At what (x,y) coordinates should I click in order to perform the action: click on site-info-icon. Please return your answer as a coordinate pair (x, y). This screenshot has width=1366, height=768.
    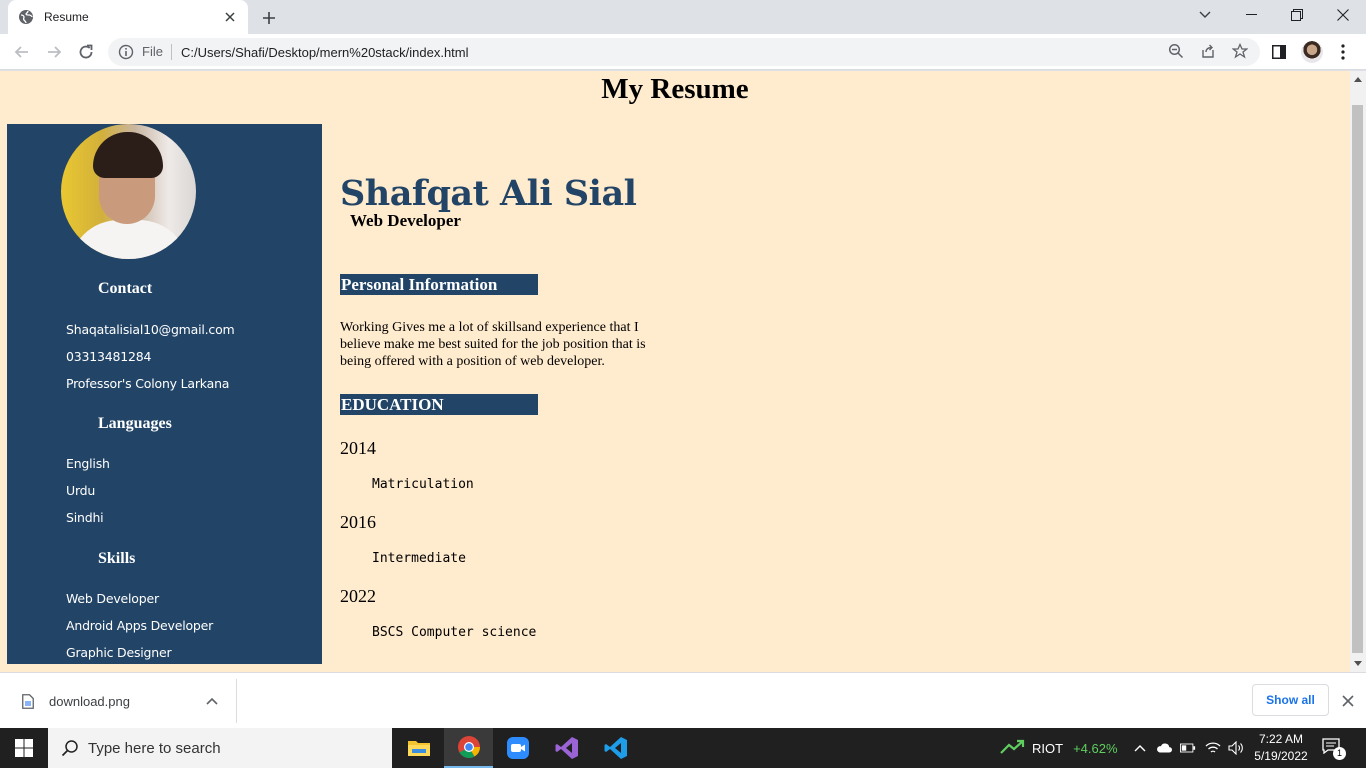
    Looking at the image, I should click on (126, 52).